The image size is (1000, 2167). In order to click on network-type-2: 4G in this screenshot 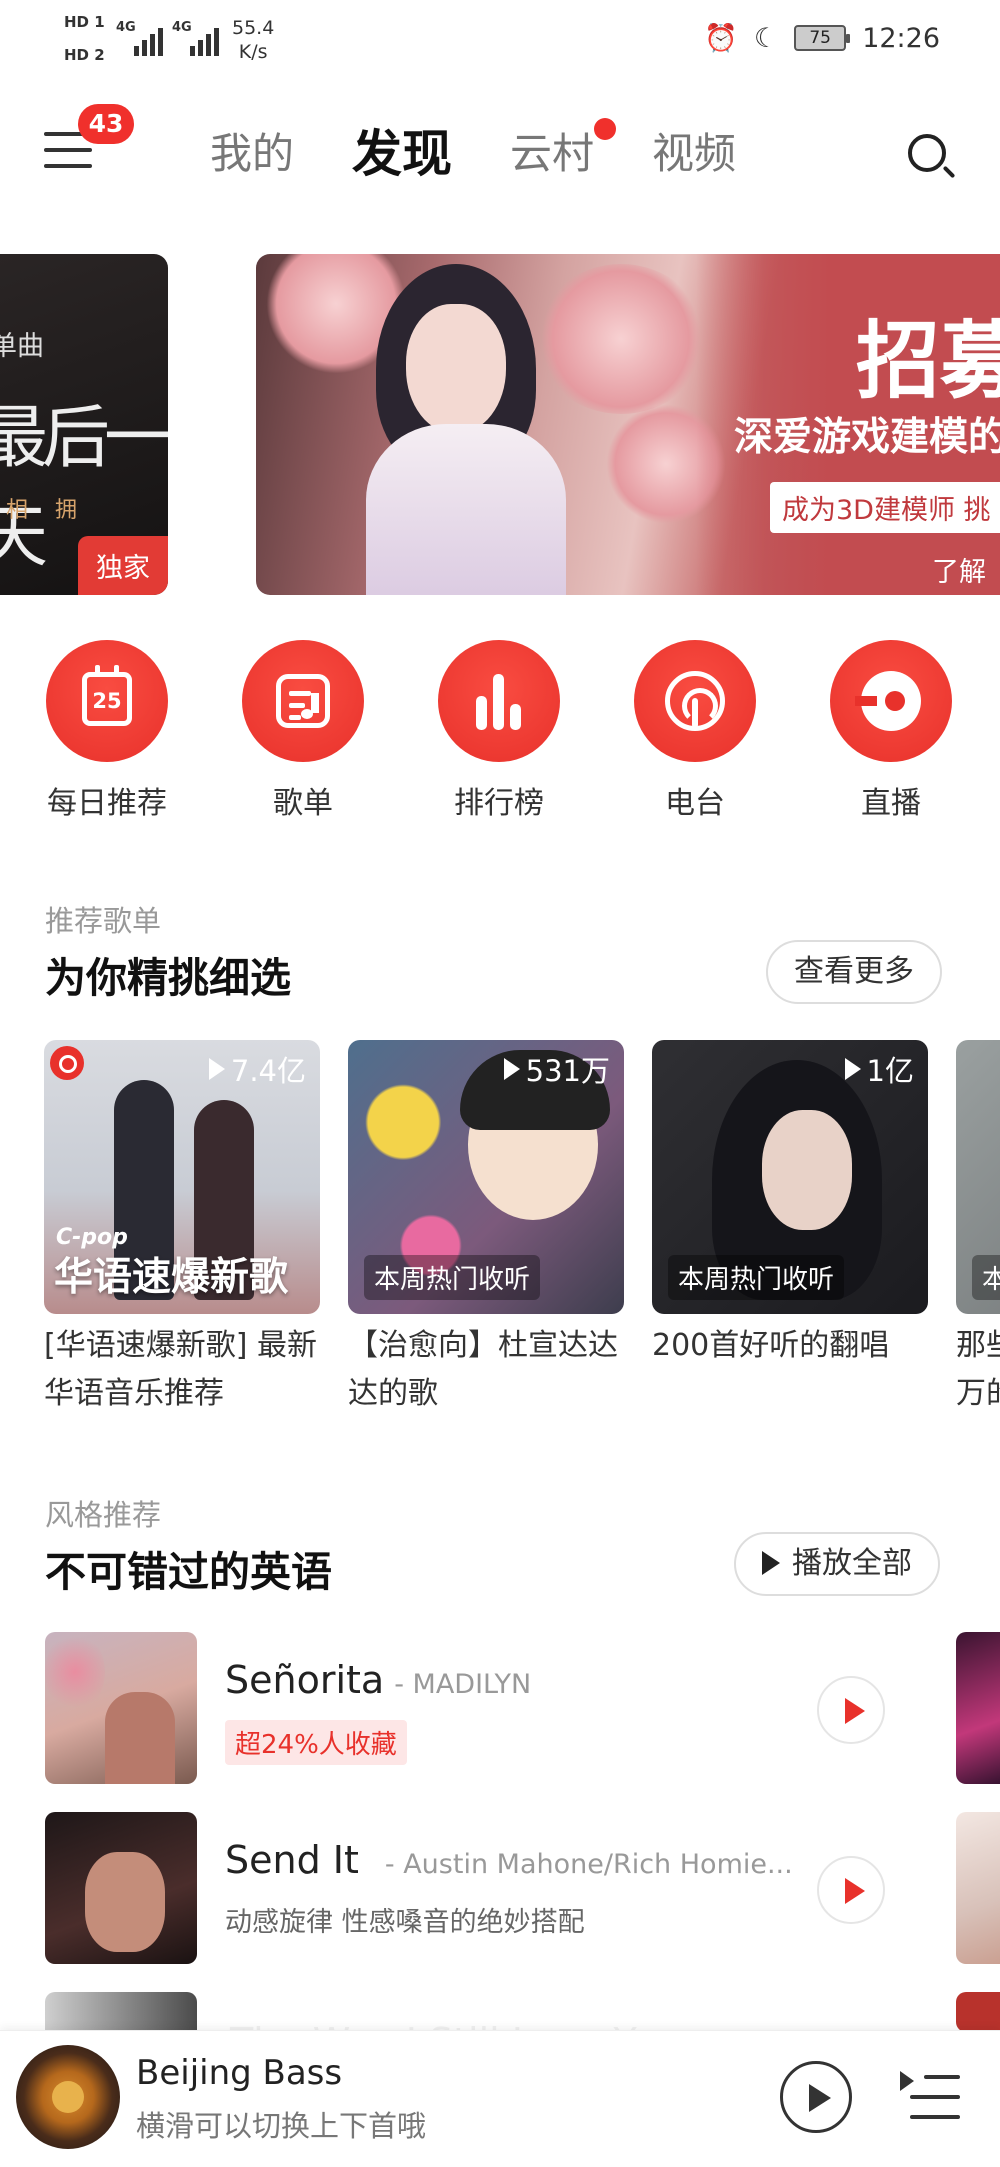, I will do `click(182, 27)`.